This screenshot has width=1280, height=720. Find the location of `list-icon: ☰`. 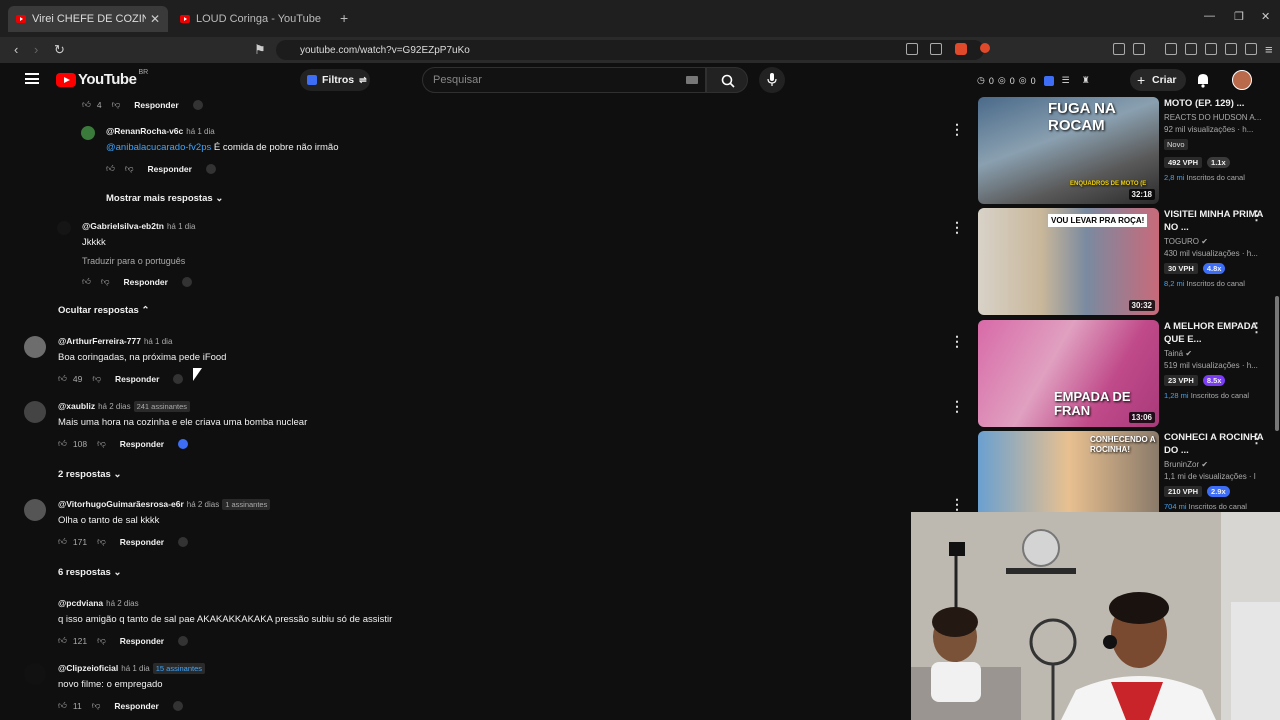

list-icon: ☰ is located at coordinates (1066, 80).